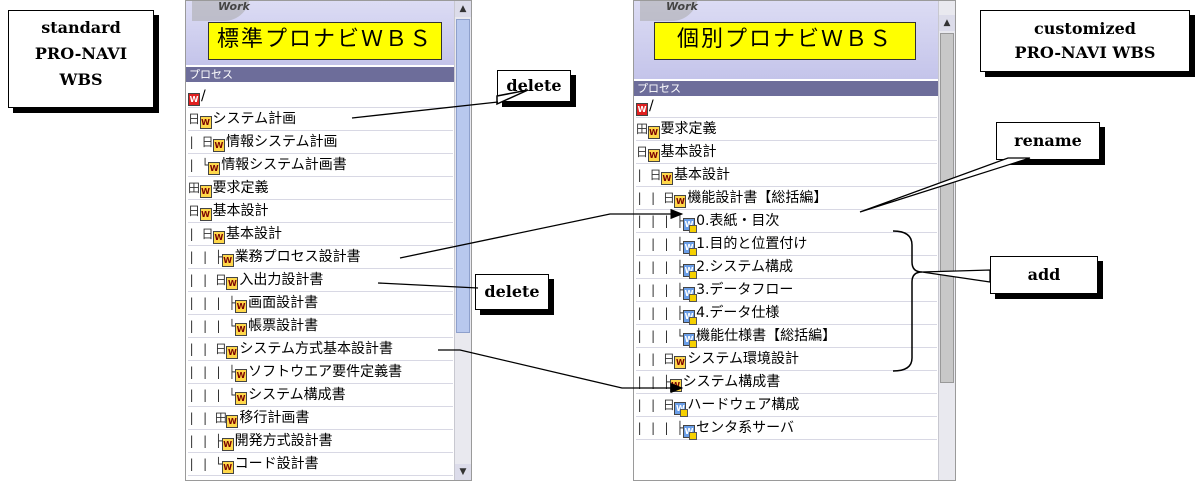  Describe the element at coordinates (907, 301) in the screenshot. I see `add-bracket` at that location.